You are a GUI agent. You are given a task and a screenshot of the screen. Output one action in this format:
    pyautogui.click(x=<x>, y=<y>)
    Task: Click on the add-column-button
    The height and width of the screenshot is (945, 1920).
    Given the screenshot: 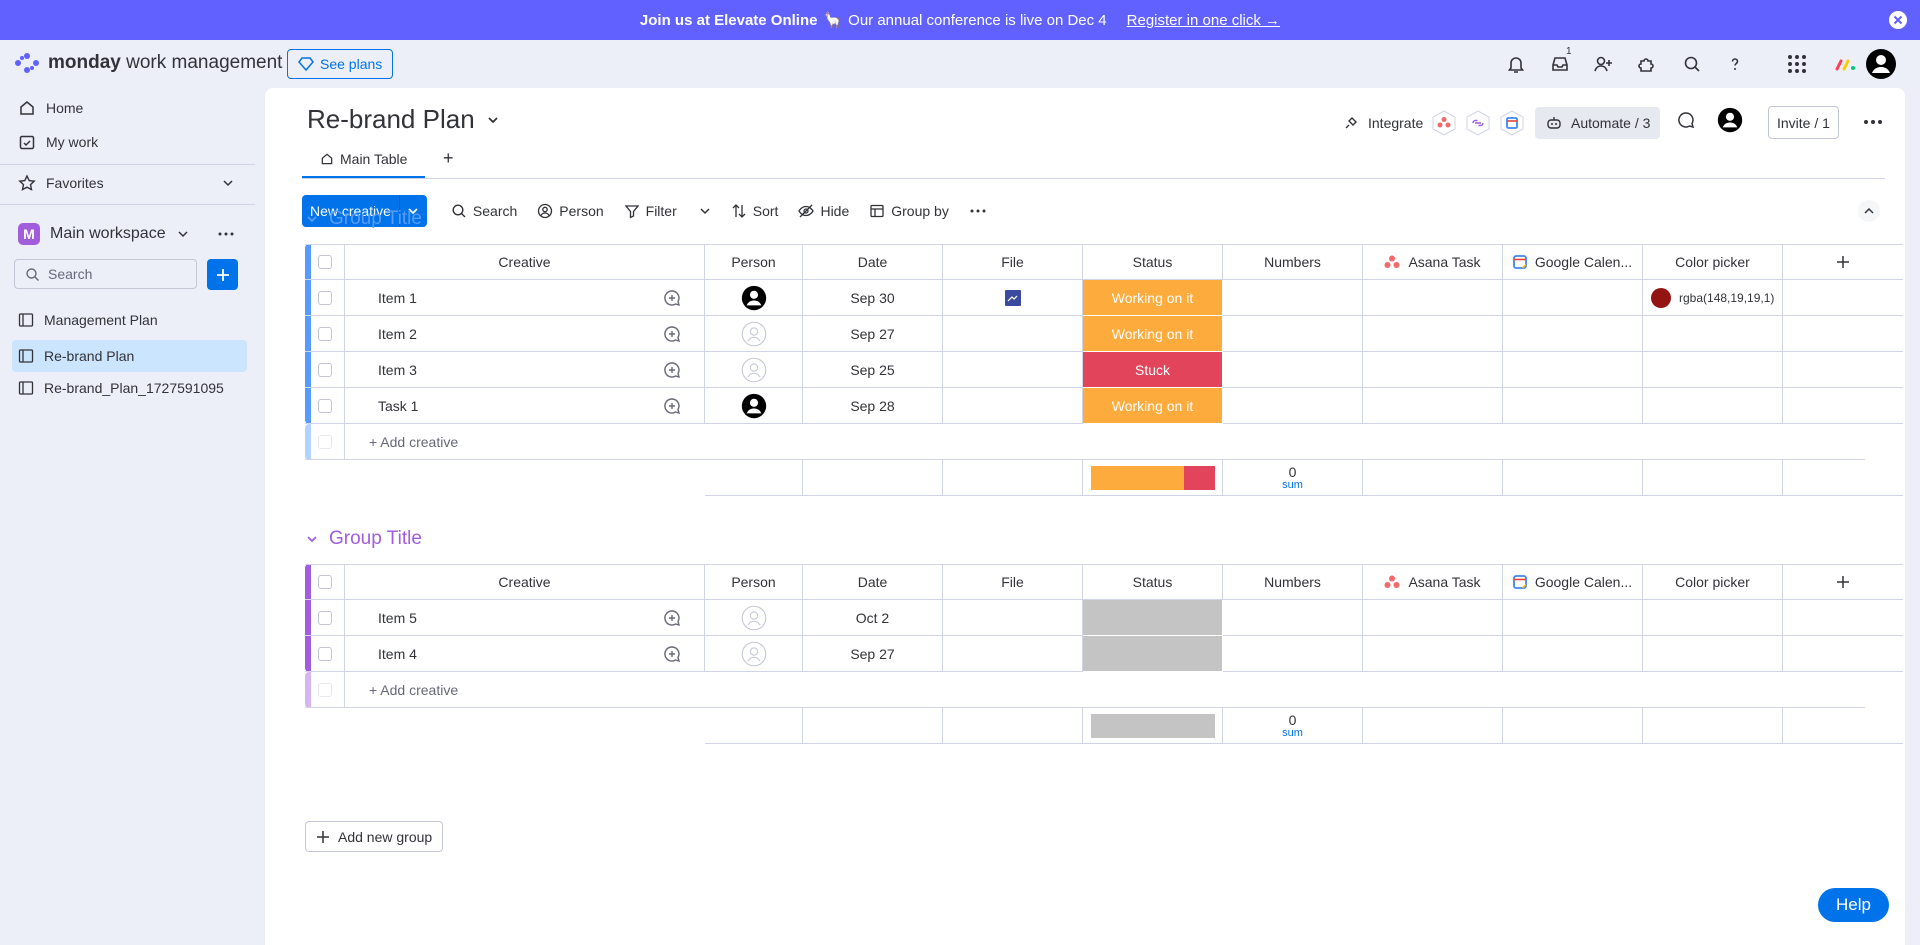 What is the action you would take?
    pyautogui.click(x=1843, y=262)
    